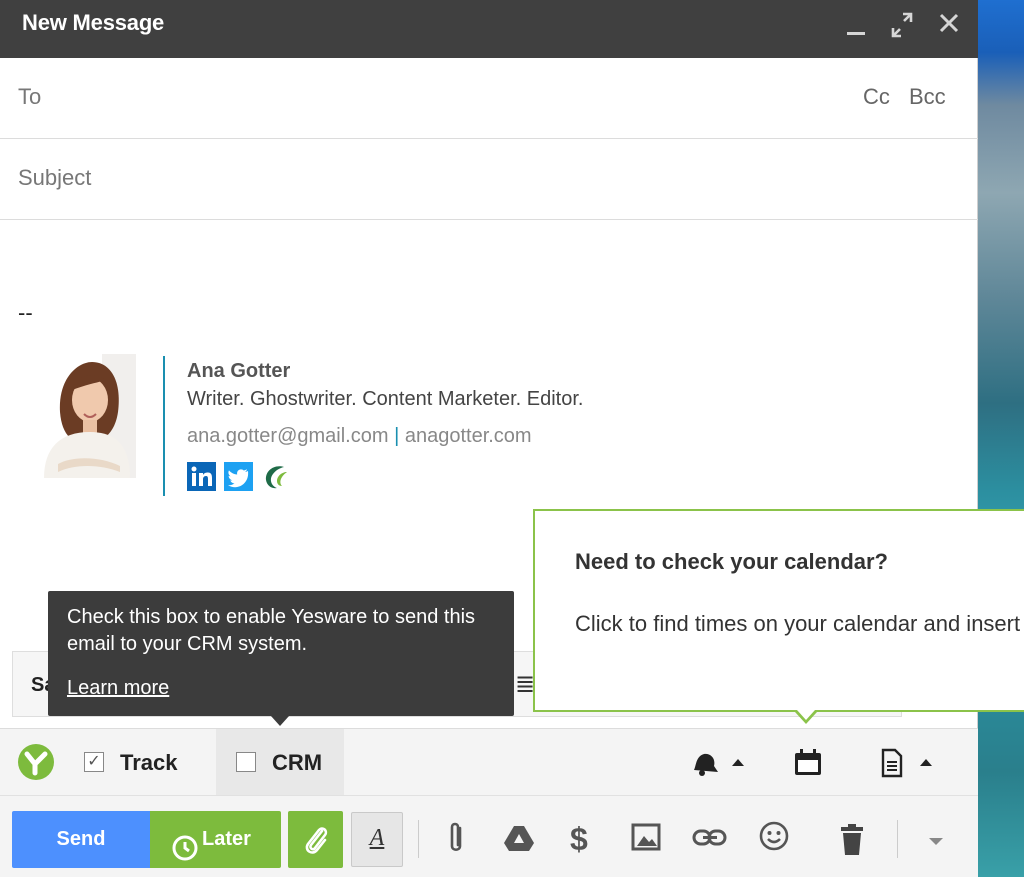 Image resolution: width=1024 pixels, height=877 pixels. What do you see at coordinates (280, 721) in the screenshot?
I see `crm-tooltip-arrow` at bounding box center [280, 721].